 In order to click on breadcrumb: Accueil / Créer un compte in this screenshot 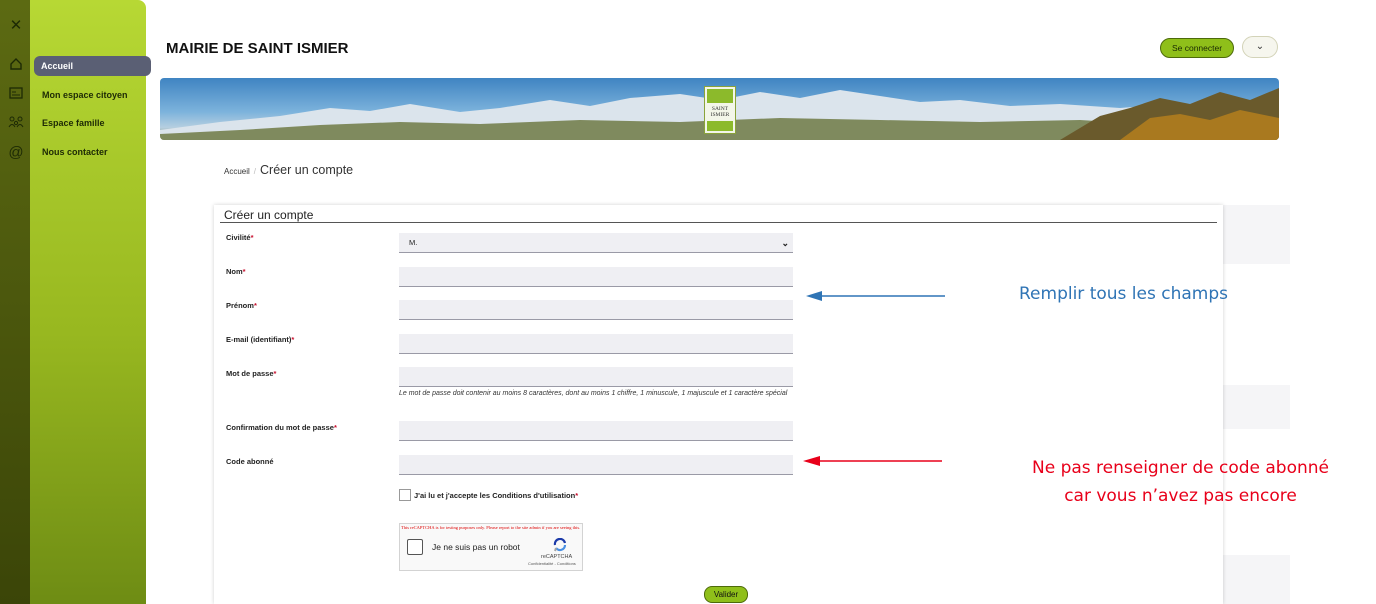, I will do `click(288, 170)`.